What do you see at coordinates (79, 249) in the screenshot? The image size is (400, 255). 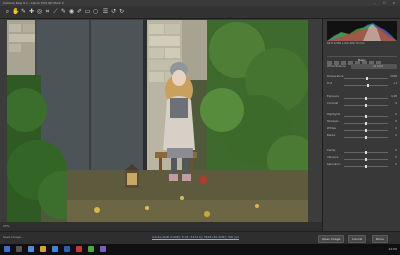 I see `app-icon-red` at bounding box center [79, 249].